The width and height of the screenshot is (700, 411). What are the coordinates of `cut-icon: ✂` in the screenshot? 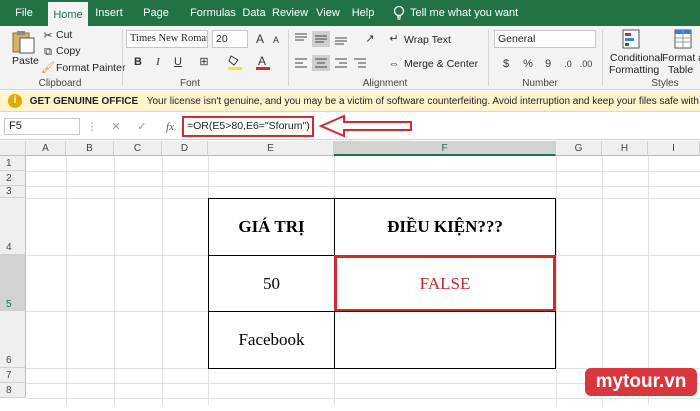 It's located at (48, 36).